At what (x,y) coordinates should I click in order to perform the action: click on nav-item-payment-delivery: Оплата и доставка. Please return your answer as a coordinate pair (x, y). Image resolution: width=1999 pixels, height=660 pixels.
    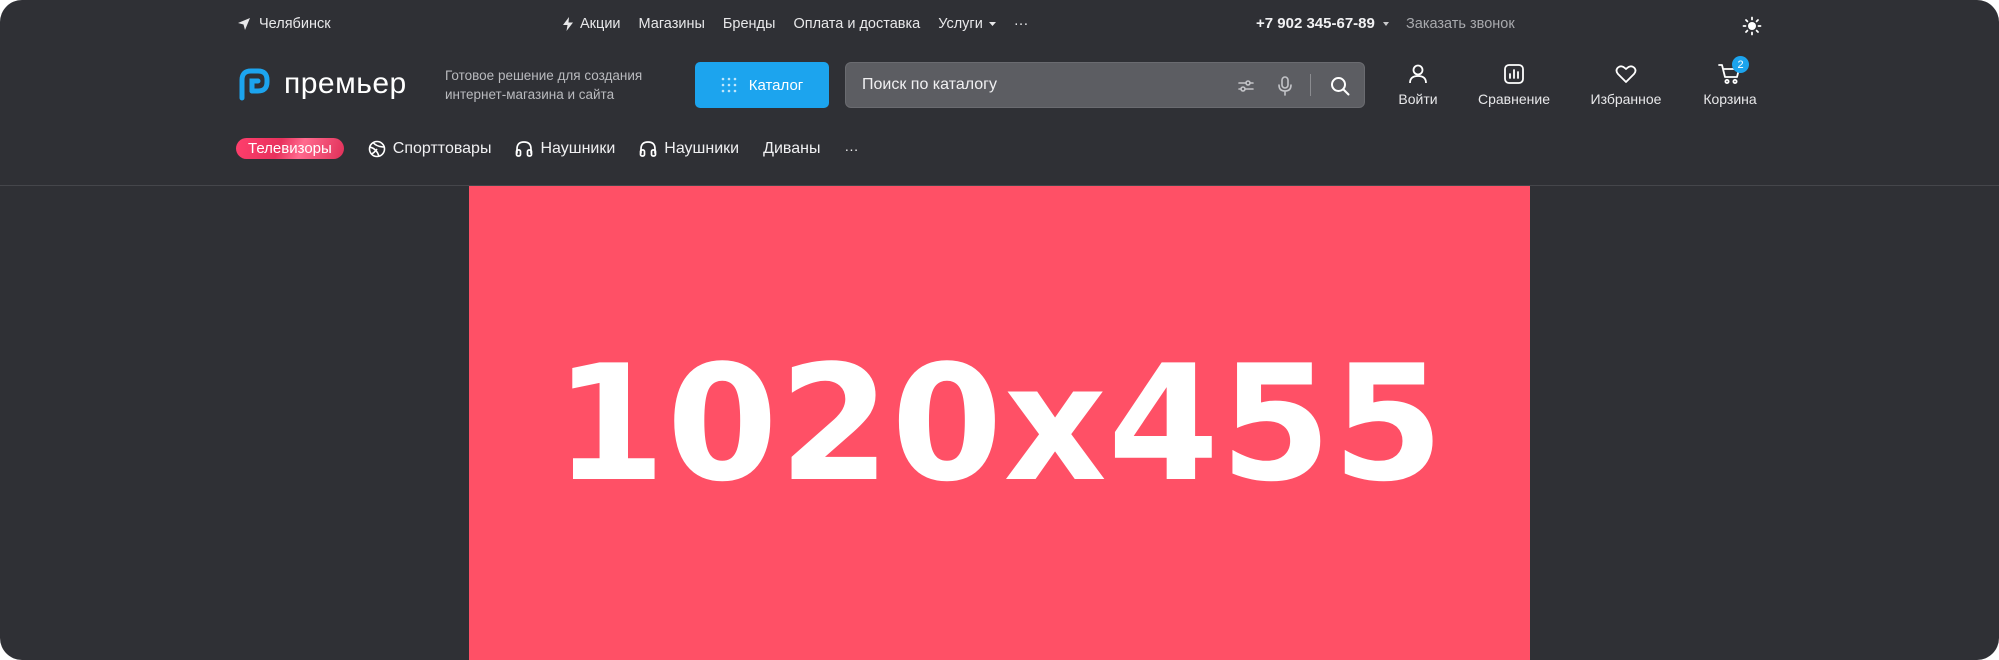
    Looking at the image, I should click on (856, 24).